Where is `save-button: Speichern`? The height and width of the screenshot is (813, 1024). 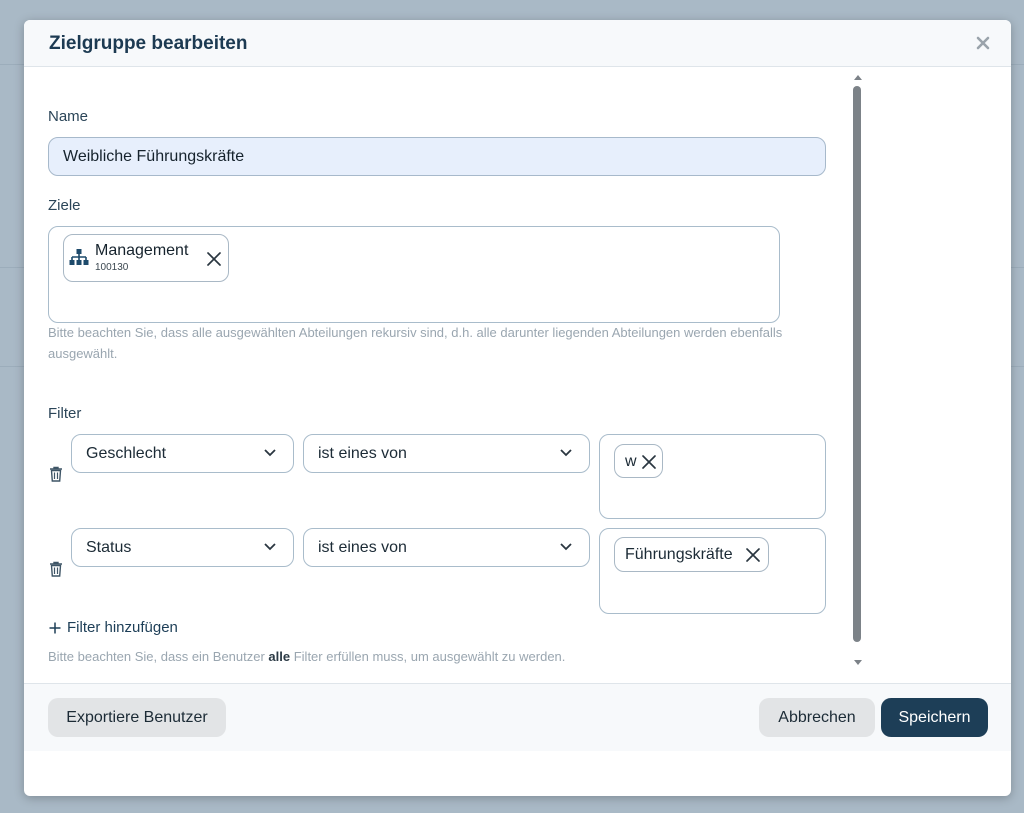 save-button: Speichern is located at coordinates (934, 717).